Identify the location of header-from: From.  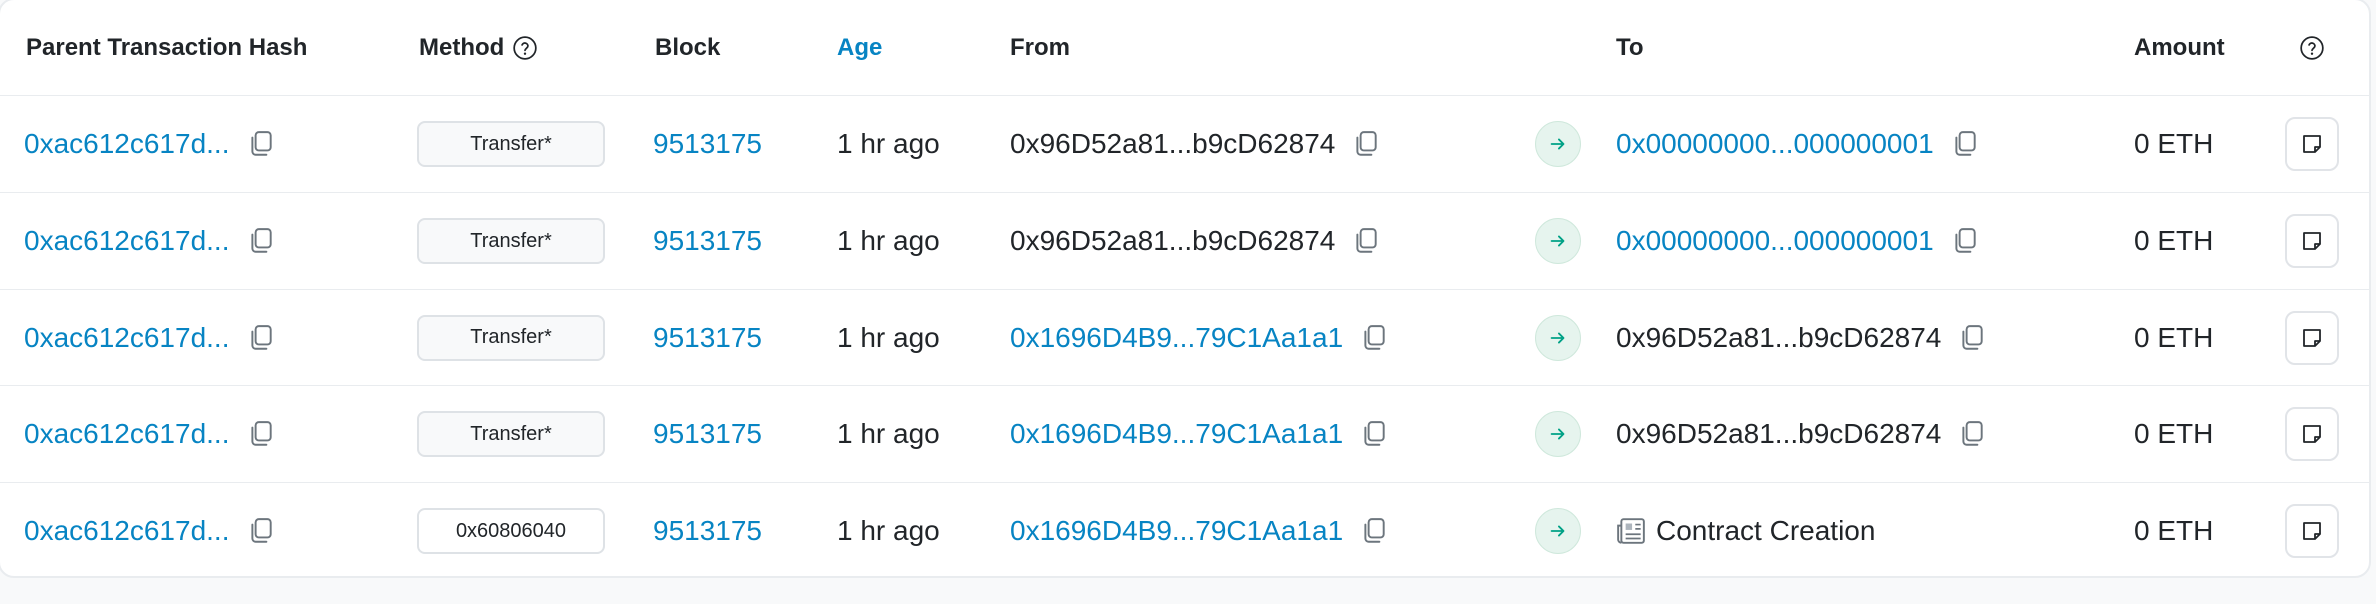
(1040, 47).